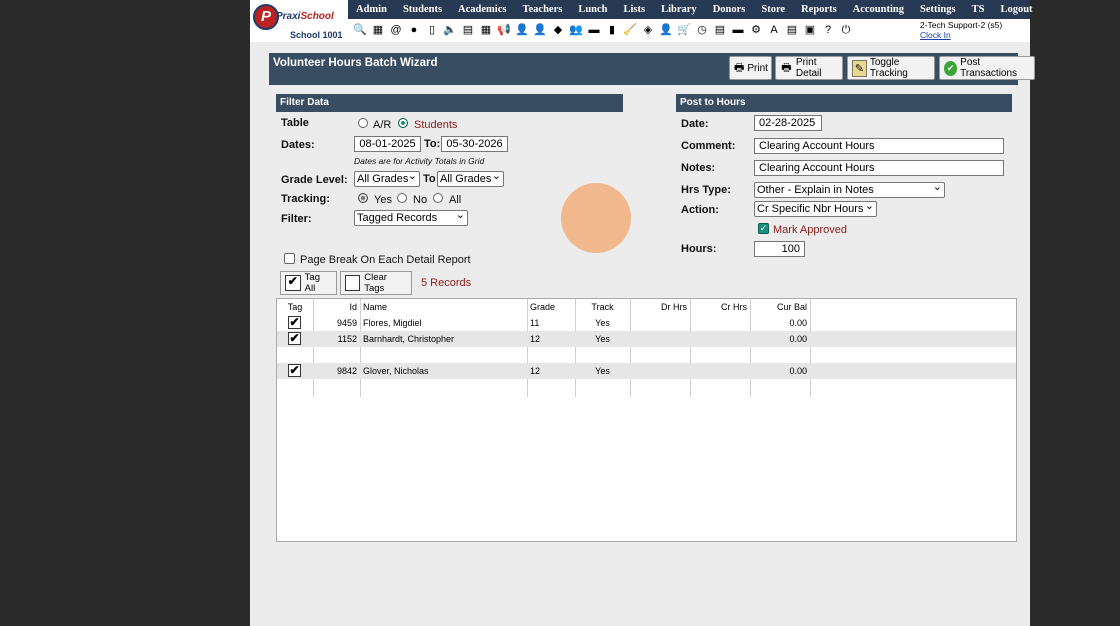 Image resolution: width=1120 pixels, height=626 pixels. What do you see at coordinates (788, 123) in the screenshot?
I see `post-date-input: 02-28-2025` at bounding box center [788, 123].